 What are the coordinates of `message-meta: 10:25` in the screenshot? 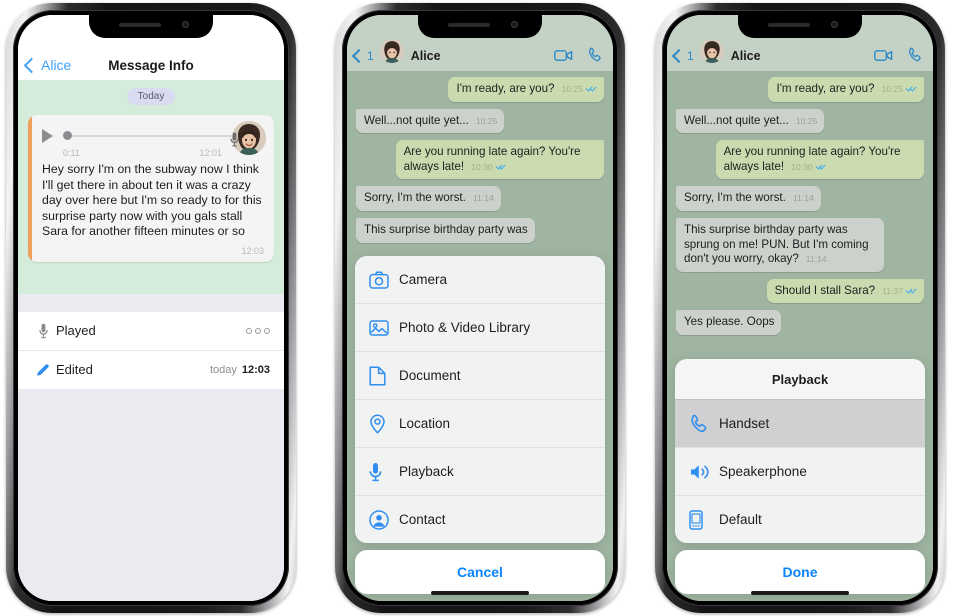 It's located at (899, 89).